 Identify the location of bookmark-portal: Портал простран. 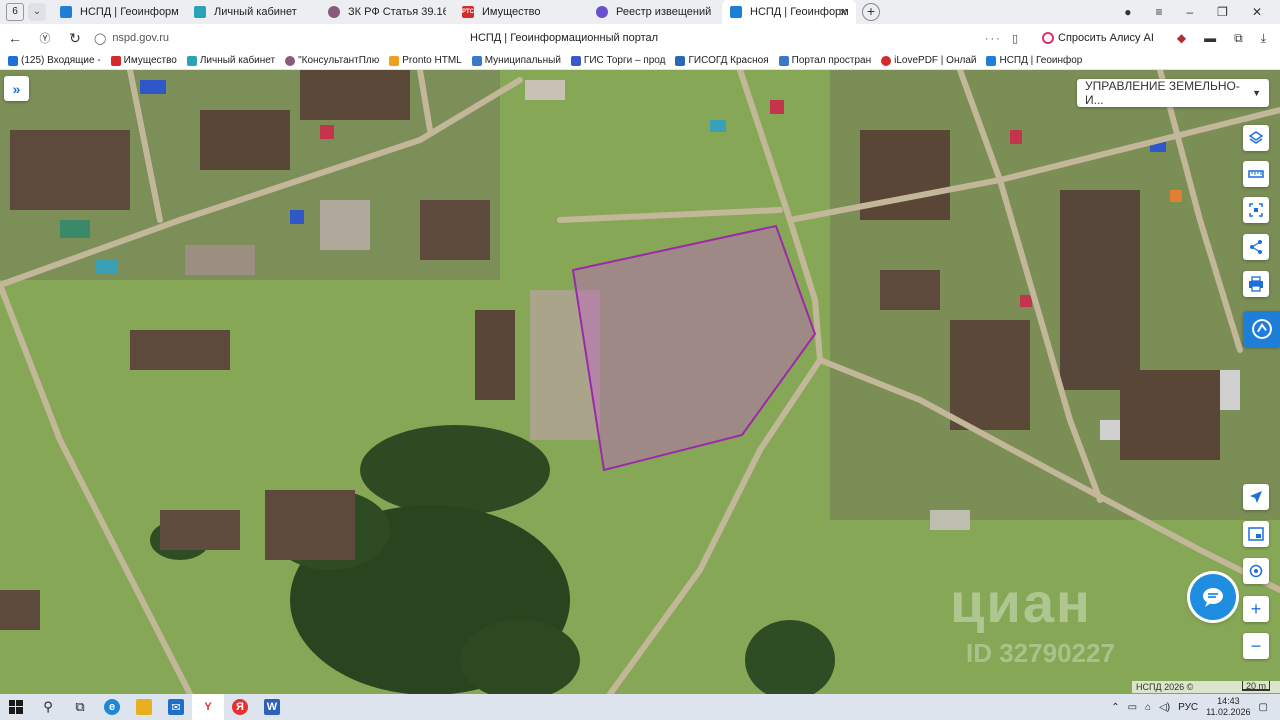
(825, 60).